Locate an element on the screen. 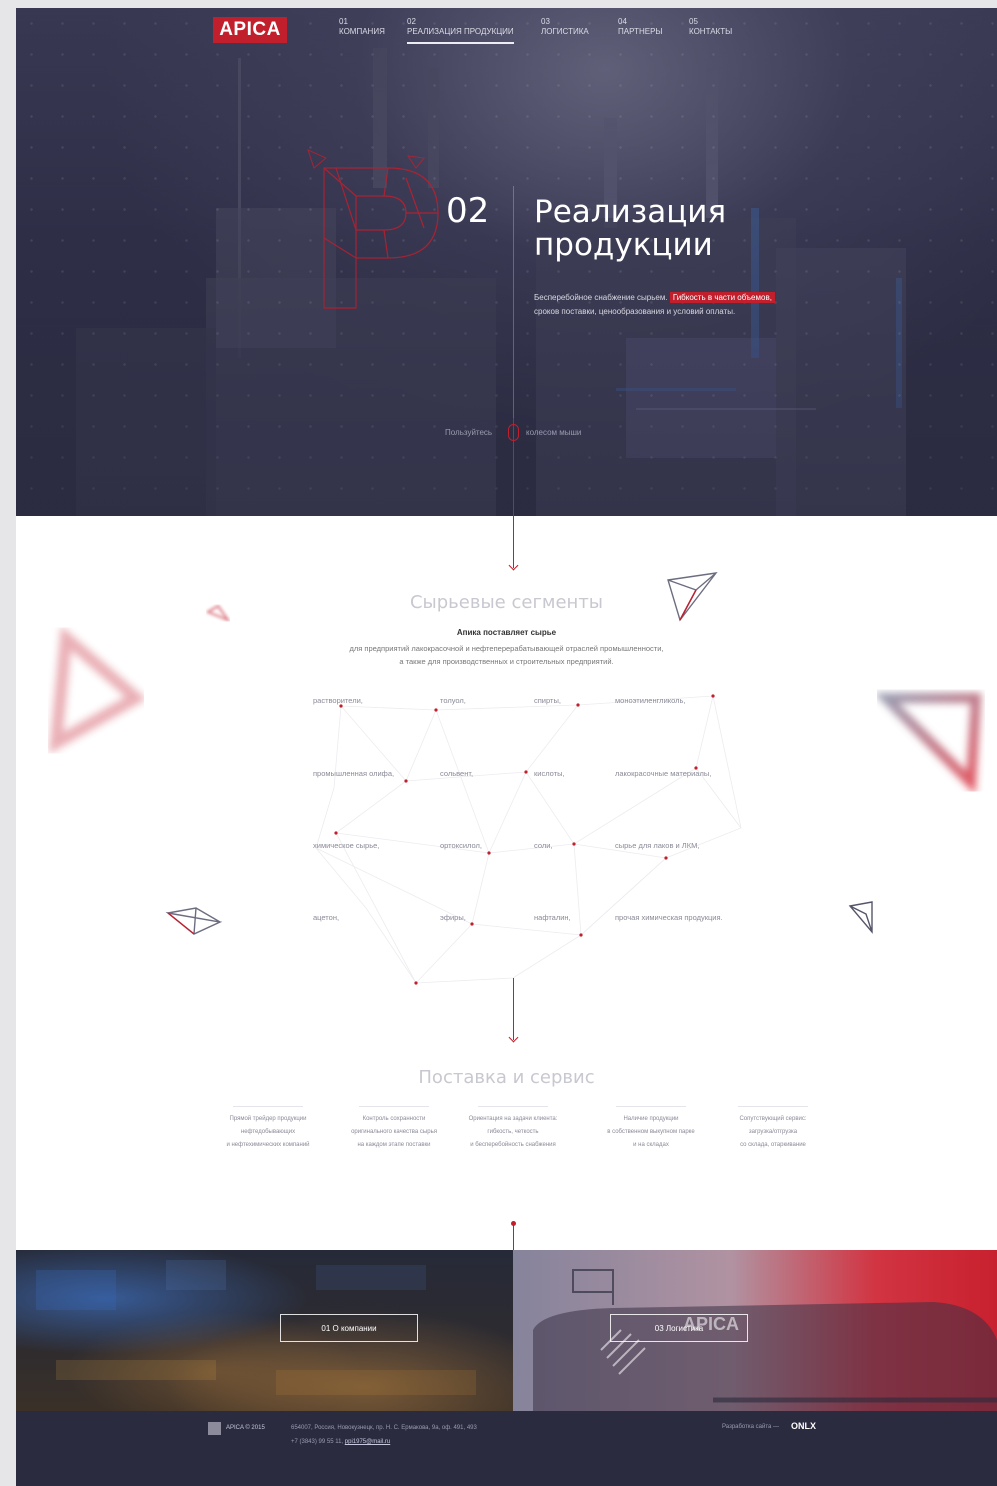 This screenshot has width=997, height=1486. segment-item: моноэтиленгликоль, is located at coordinates (650, 700).